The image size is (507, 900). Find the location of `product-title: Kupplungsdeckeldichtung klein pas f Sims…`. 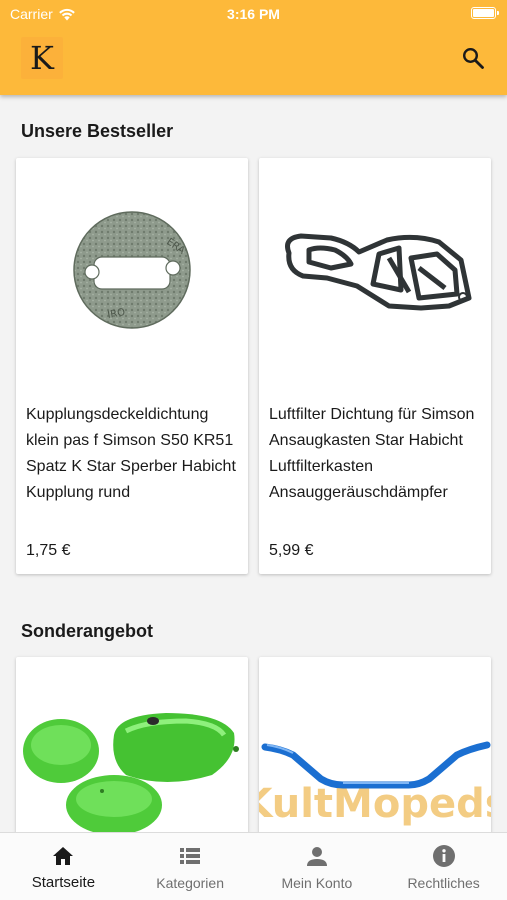

product-title: Kupplungsdeckeldichtung klein pas f Sims… is located at coordinates (131, 453).